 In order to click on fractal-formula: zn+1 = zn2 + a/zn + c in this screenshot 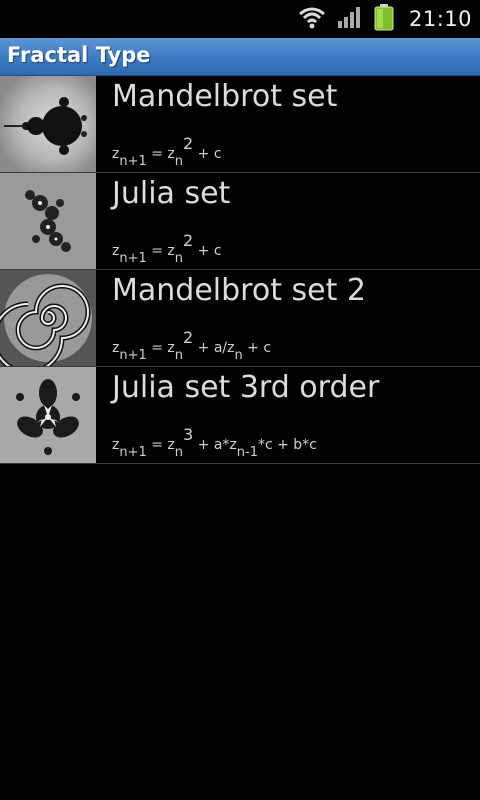, I will do `click(192, 345)`.